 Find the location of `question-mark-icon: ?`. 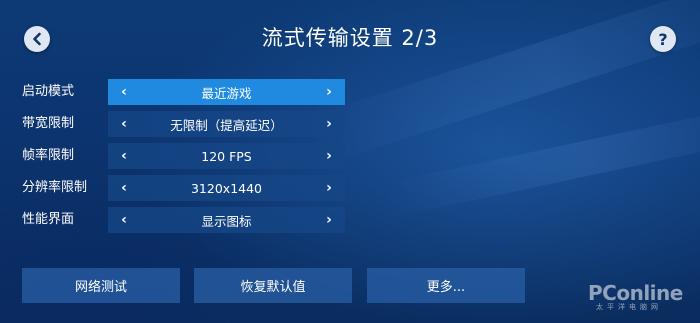

question-mark-icon: ? is located at coordinates (663, 39).